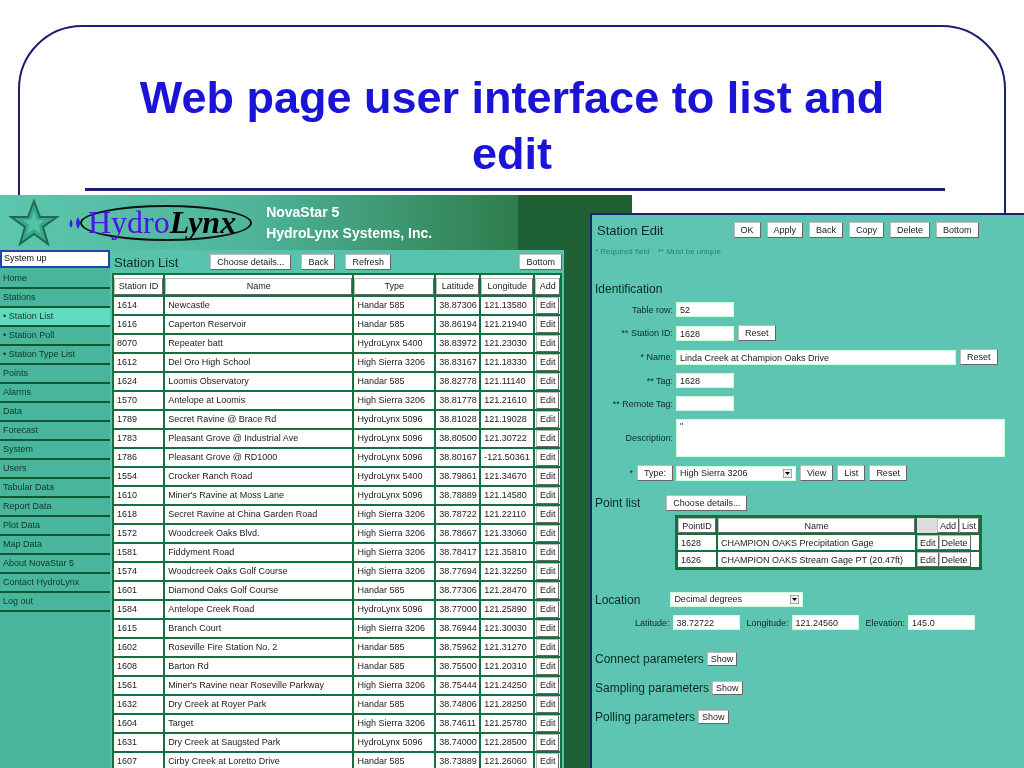 Image resolution: width=1024 pixels, height=768 pixels. What do you see at coordinates (656, 357) in the screenshot?
I see `field-label: * Name:` at bounding box center [656, 357].